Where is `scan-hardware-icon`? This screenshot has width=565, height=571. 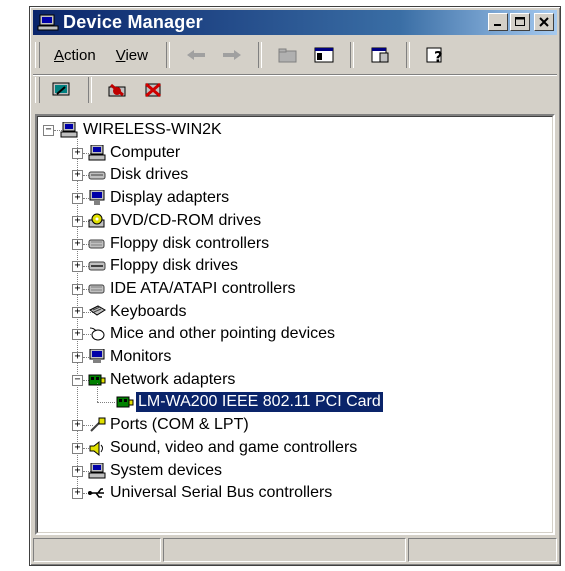
scan-hardware-icon is located at coordinates (61, 89).